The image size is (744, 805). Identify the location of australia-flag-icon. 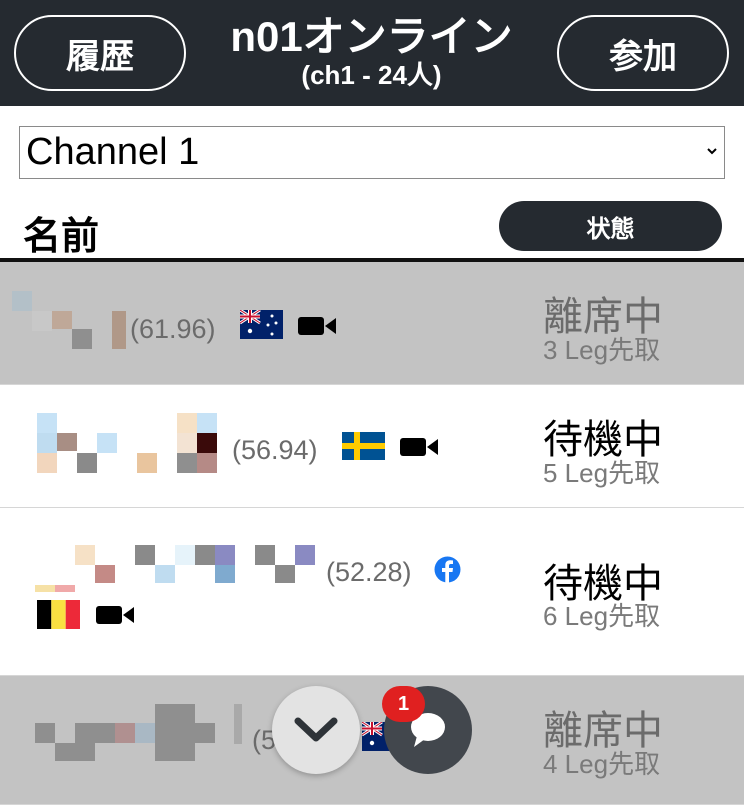
(261, 324).